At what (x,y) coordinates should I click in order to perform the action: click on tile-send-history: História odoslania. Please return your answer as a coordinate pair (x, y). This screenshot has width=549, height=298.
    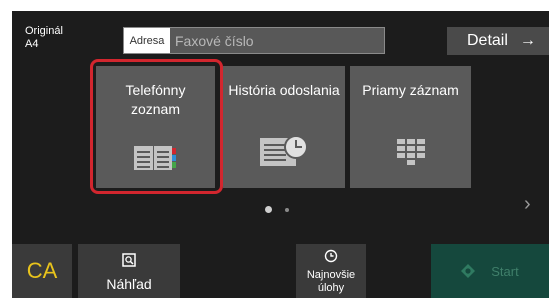
    Looking at the image, I should click on (284, 127).